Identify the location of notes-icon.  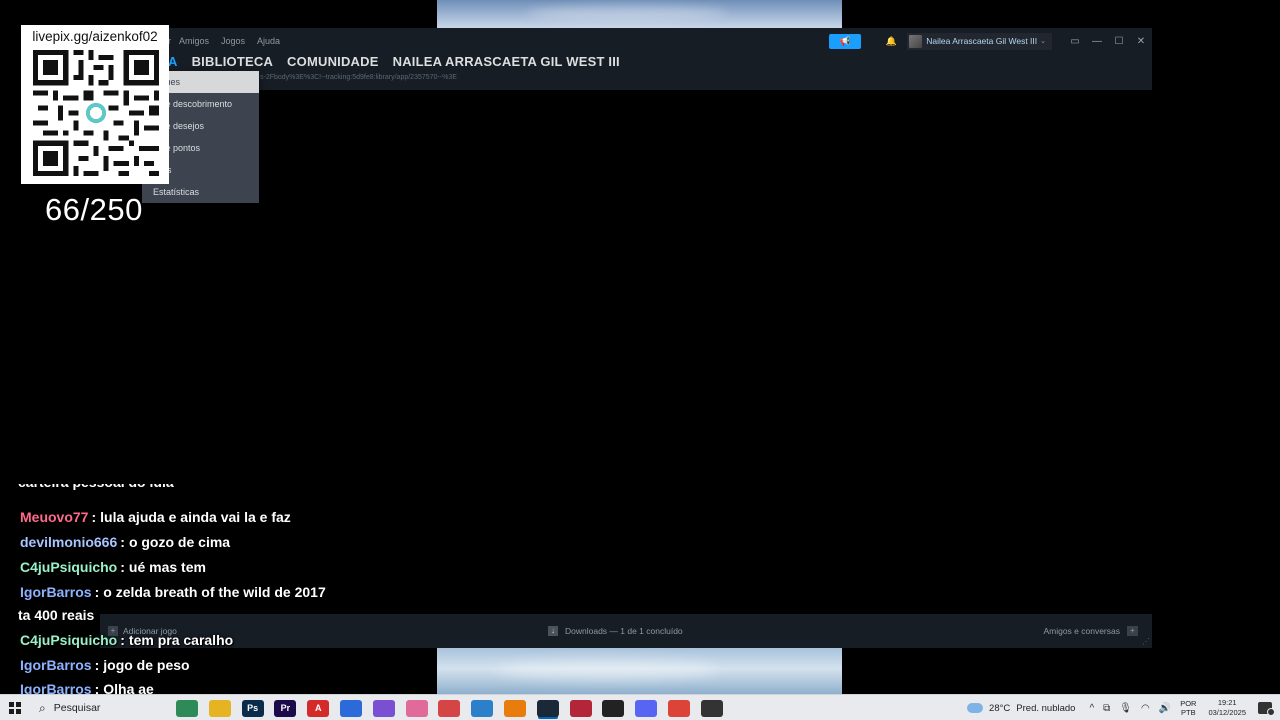
(350, 708).